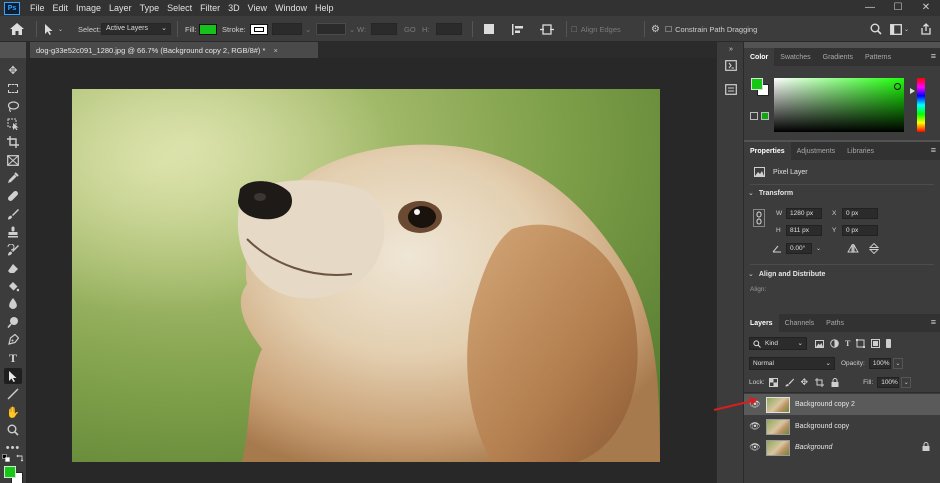  I want to click on move-tool: ✥, so click(13, 70).